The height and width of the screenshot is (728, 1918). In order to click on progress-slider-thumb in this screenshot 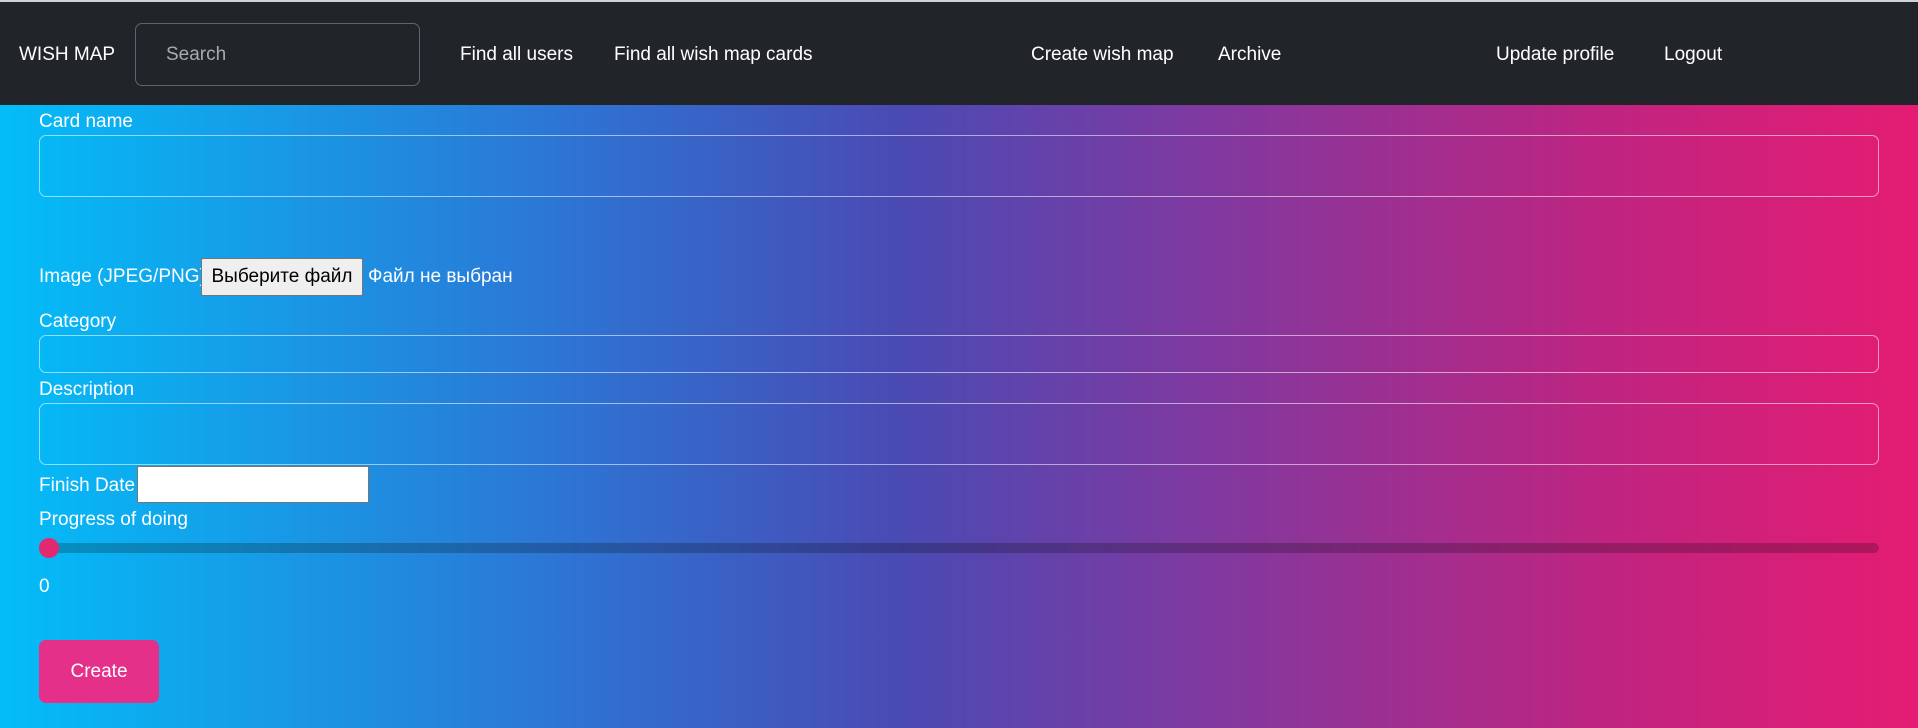, I will do `click(49, 548)`.